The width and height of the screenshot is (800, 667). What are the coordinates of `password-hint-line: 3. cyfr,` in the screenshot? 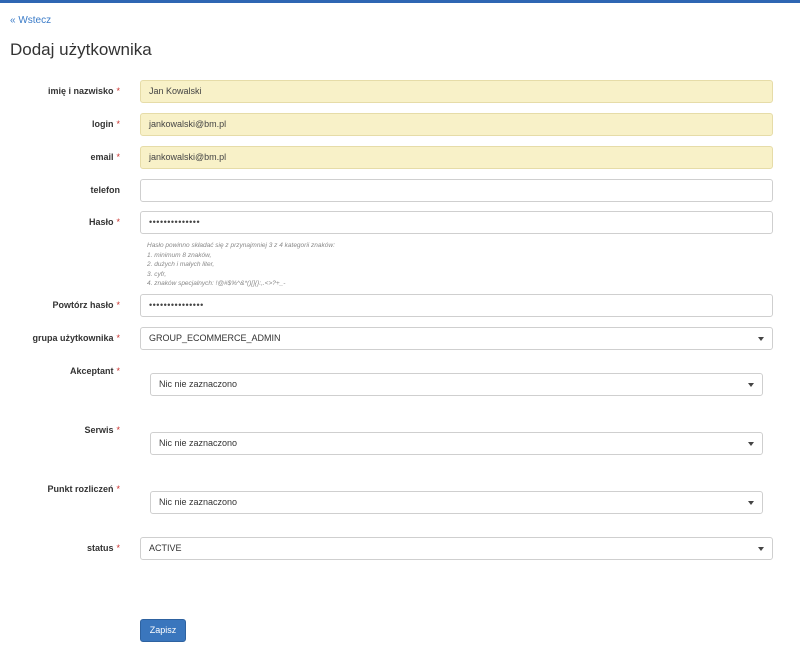 It's located at (157, 274).